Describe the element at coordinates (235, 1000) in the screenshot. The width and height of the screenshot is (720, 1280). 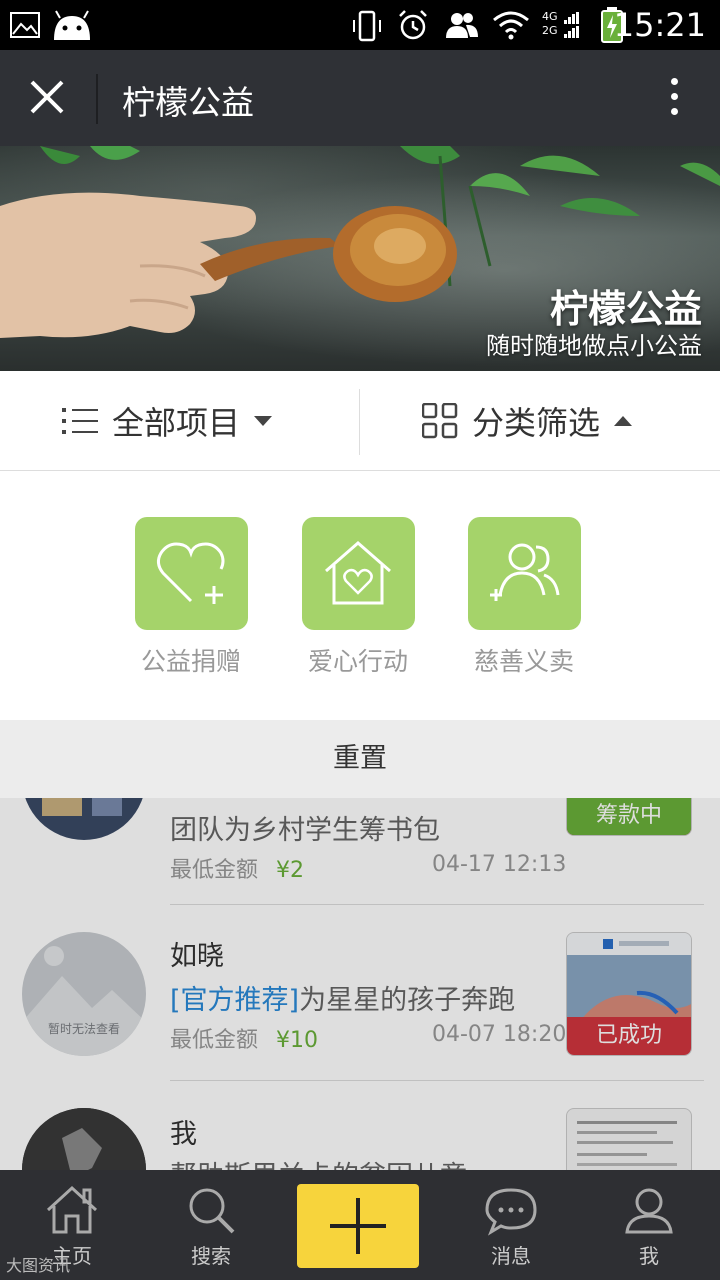
I see `official-recommend-tag: [官方推荐]` at that location.